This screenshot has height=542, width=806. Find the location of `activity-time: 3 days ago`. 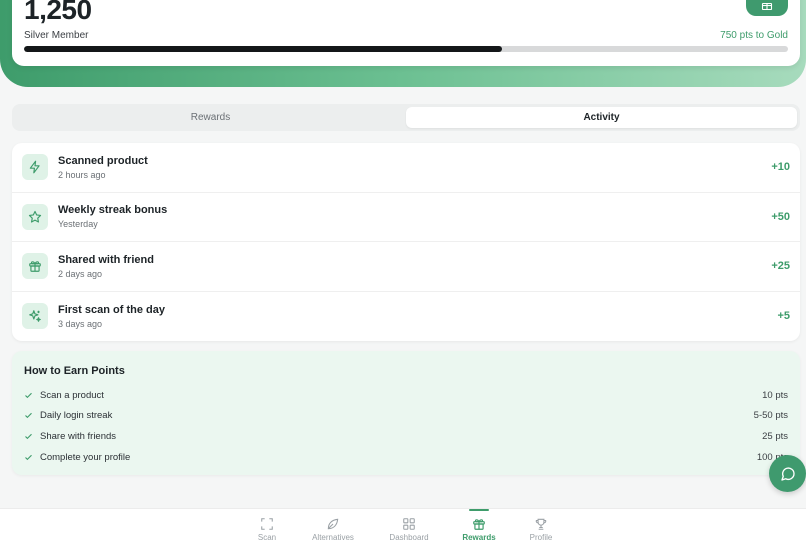

activity-time: 3 days ago is located at coordinates (80, 323).